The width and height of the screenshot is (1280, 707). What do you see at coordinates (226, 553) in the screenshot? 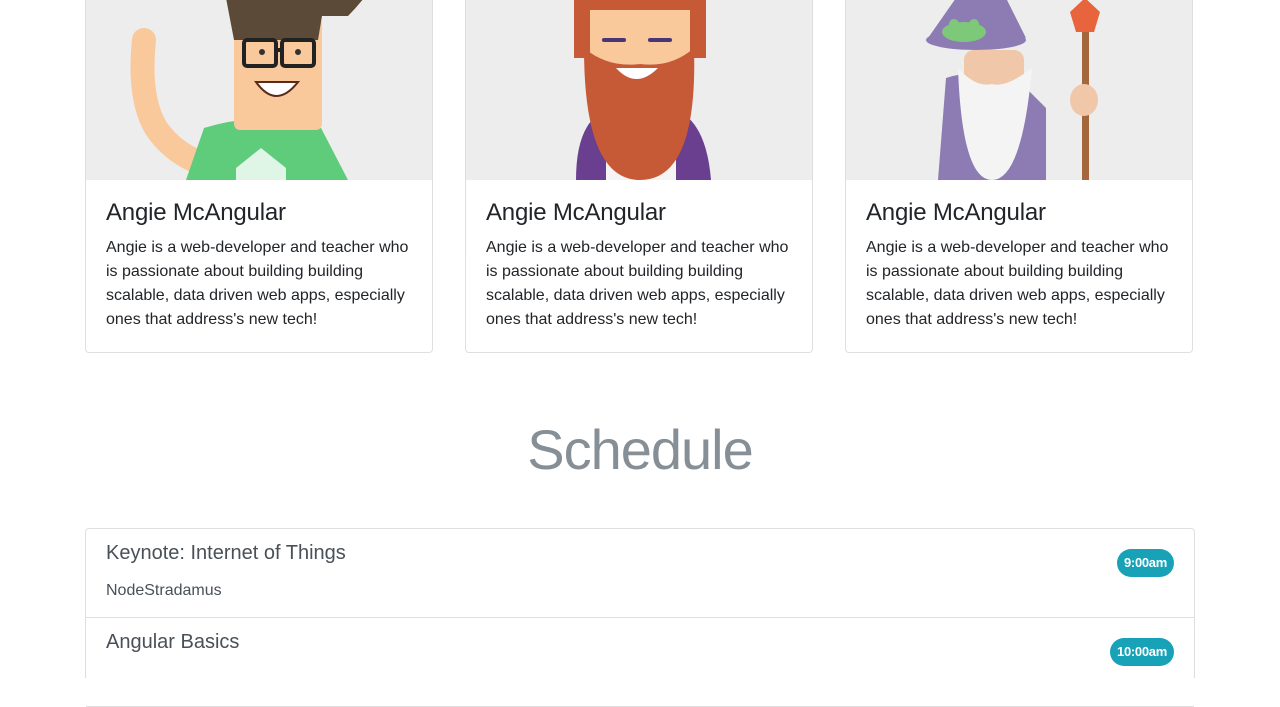
I see `session-title: Keynote: Internet of Things` at bounding box center [226, 553].